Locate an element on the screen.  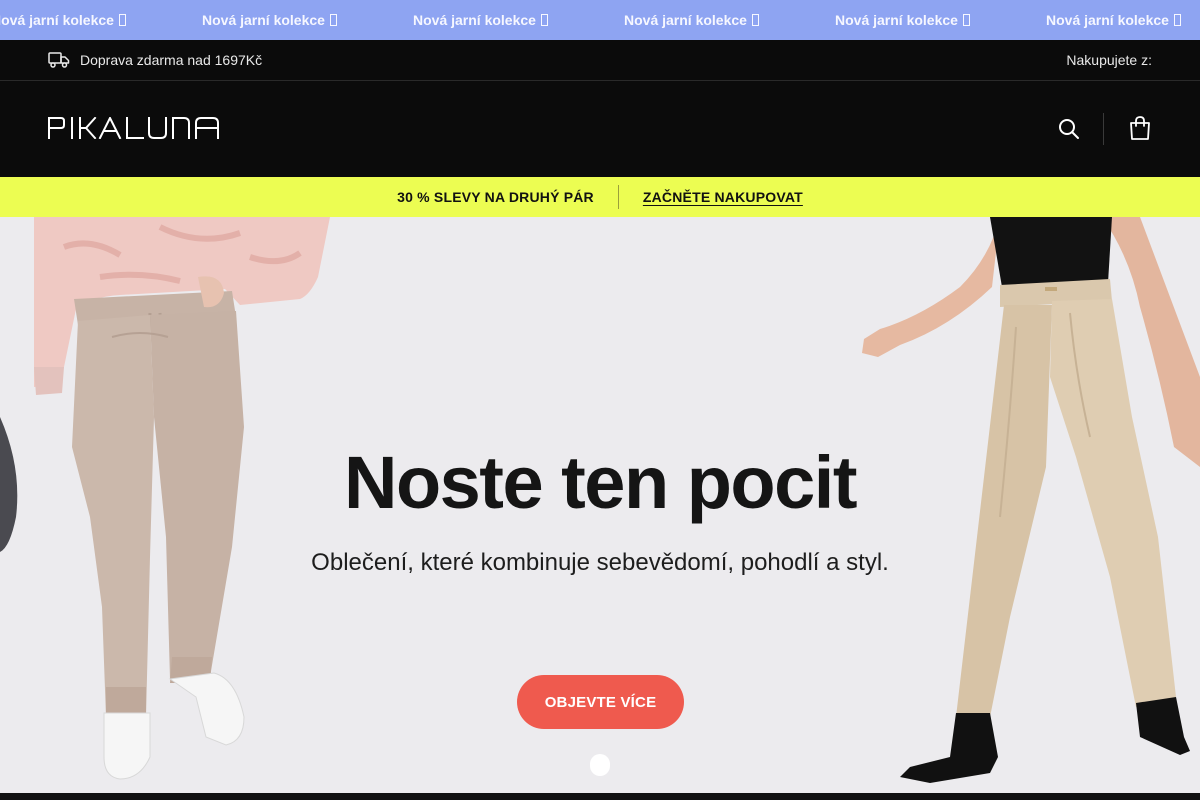
header-divider is located at coordinates (1103, 129).